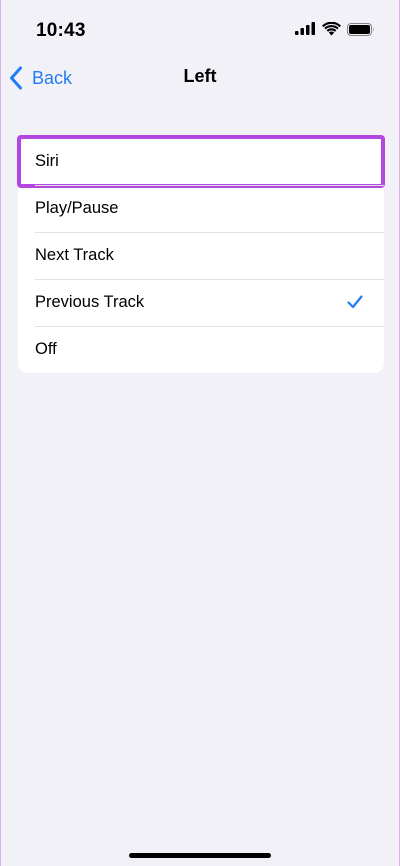 The height and width of the screenshot is (866, 400). Describe the element at coordinates (201, 161) in the screenshot. I see `option-siri: Siri` at that location.